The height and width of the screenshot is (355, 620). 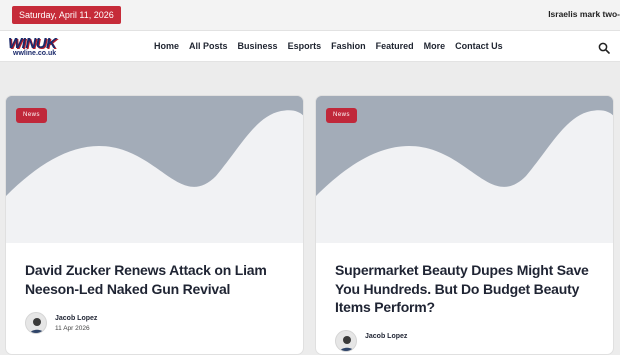 What do you see at coordinates (35, 53) in the screenshot?
I see `logo-subtitle: wwline.co.uk` at bounding box center [35, 53].